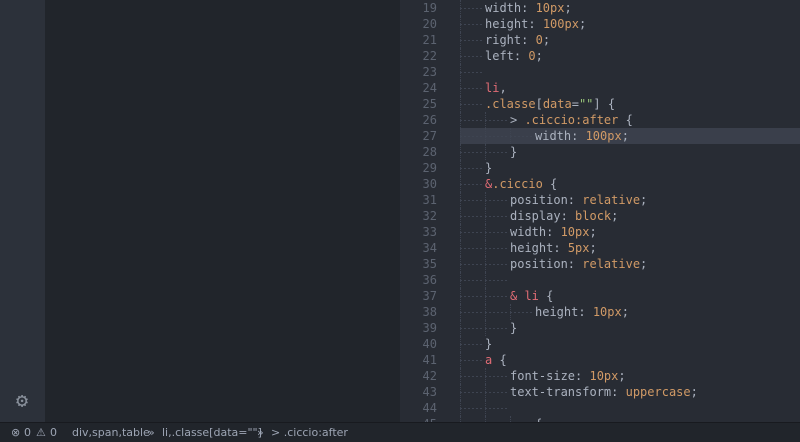  What do you see at coordinates (429, 344) in the screenshot?
I see `line-number: 40` at bounding box center [429, 344].